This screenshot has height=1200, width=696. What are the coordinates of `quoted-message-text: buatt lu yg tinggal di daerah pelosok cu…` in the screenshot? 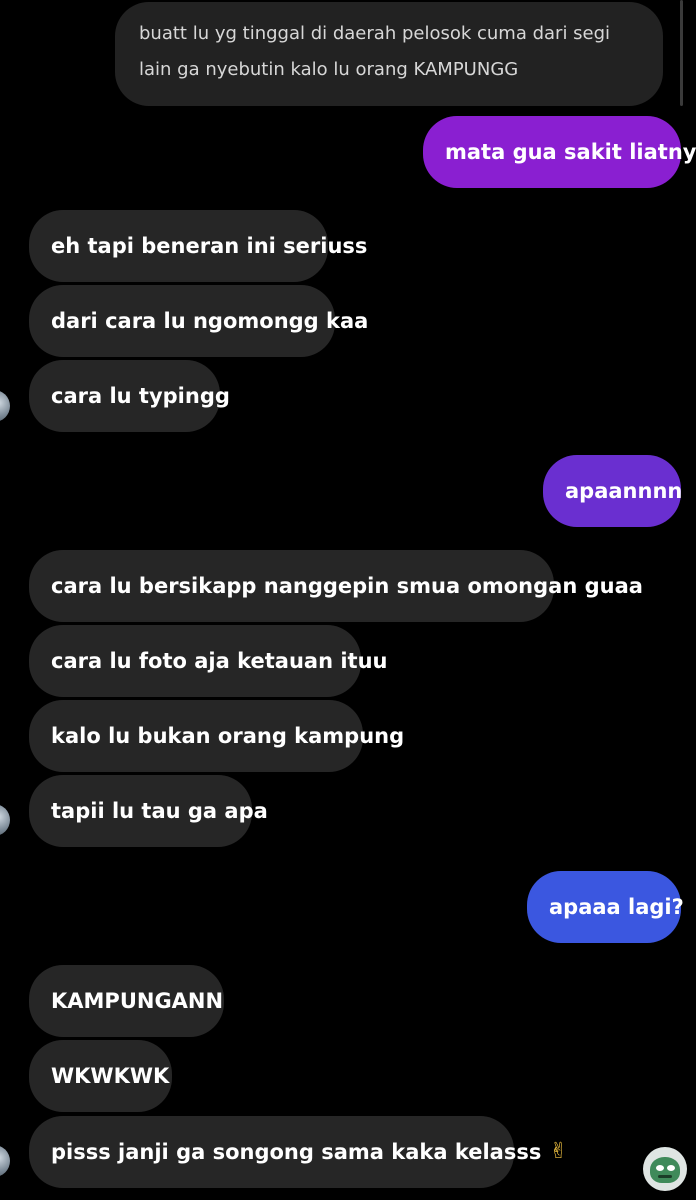 It's located at (375, 51).